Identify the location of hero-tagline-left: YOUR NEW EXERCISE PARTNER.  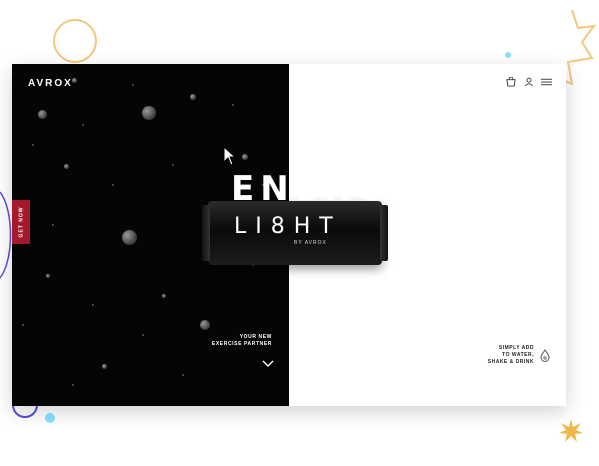
(232, 341).